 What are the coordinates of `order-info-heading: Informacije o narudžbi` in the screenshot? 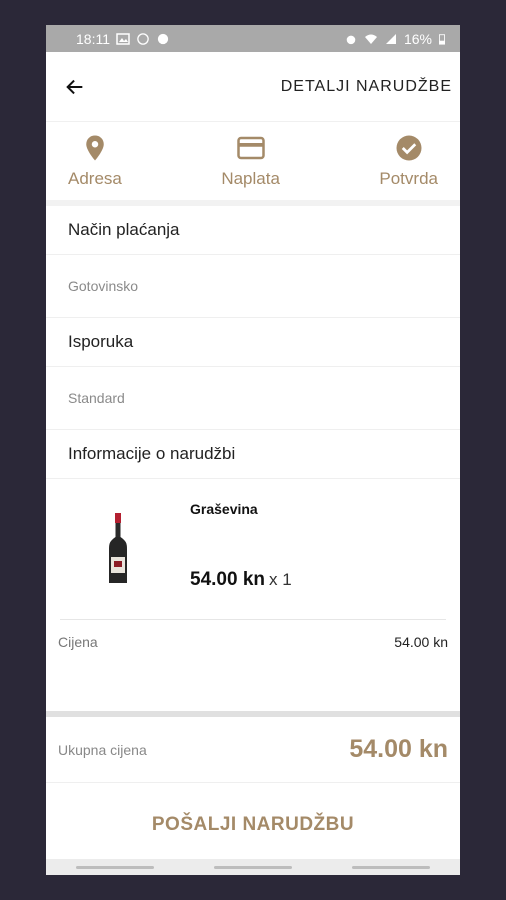 It's located at (253, 454).